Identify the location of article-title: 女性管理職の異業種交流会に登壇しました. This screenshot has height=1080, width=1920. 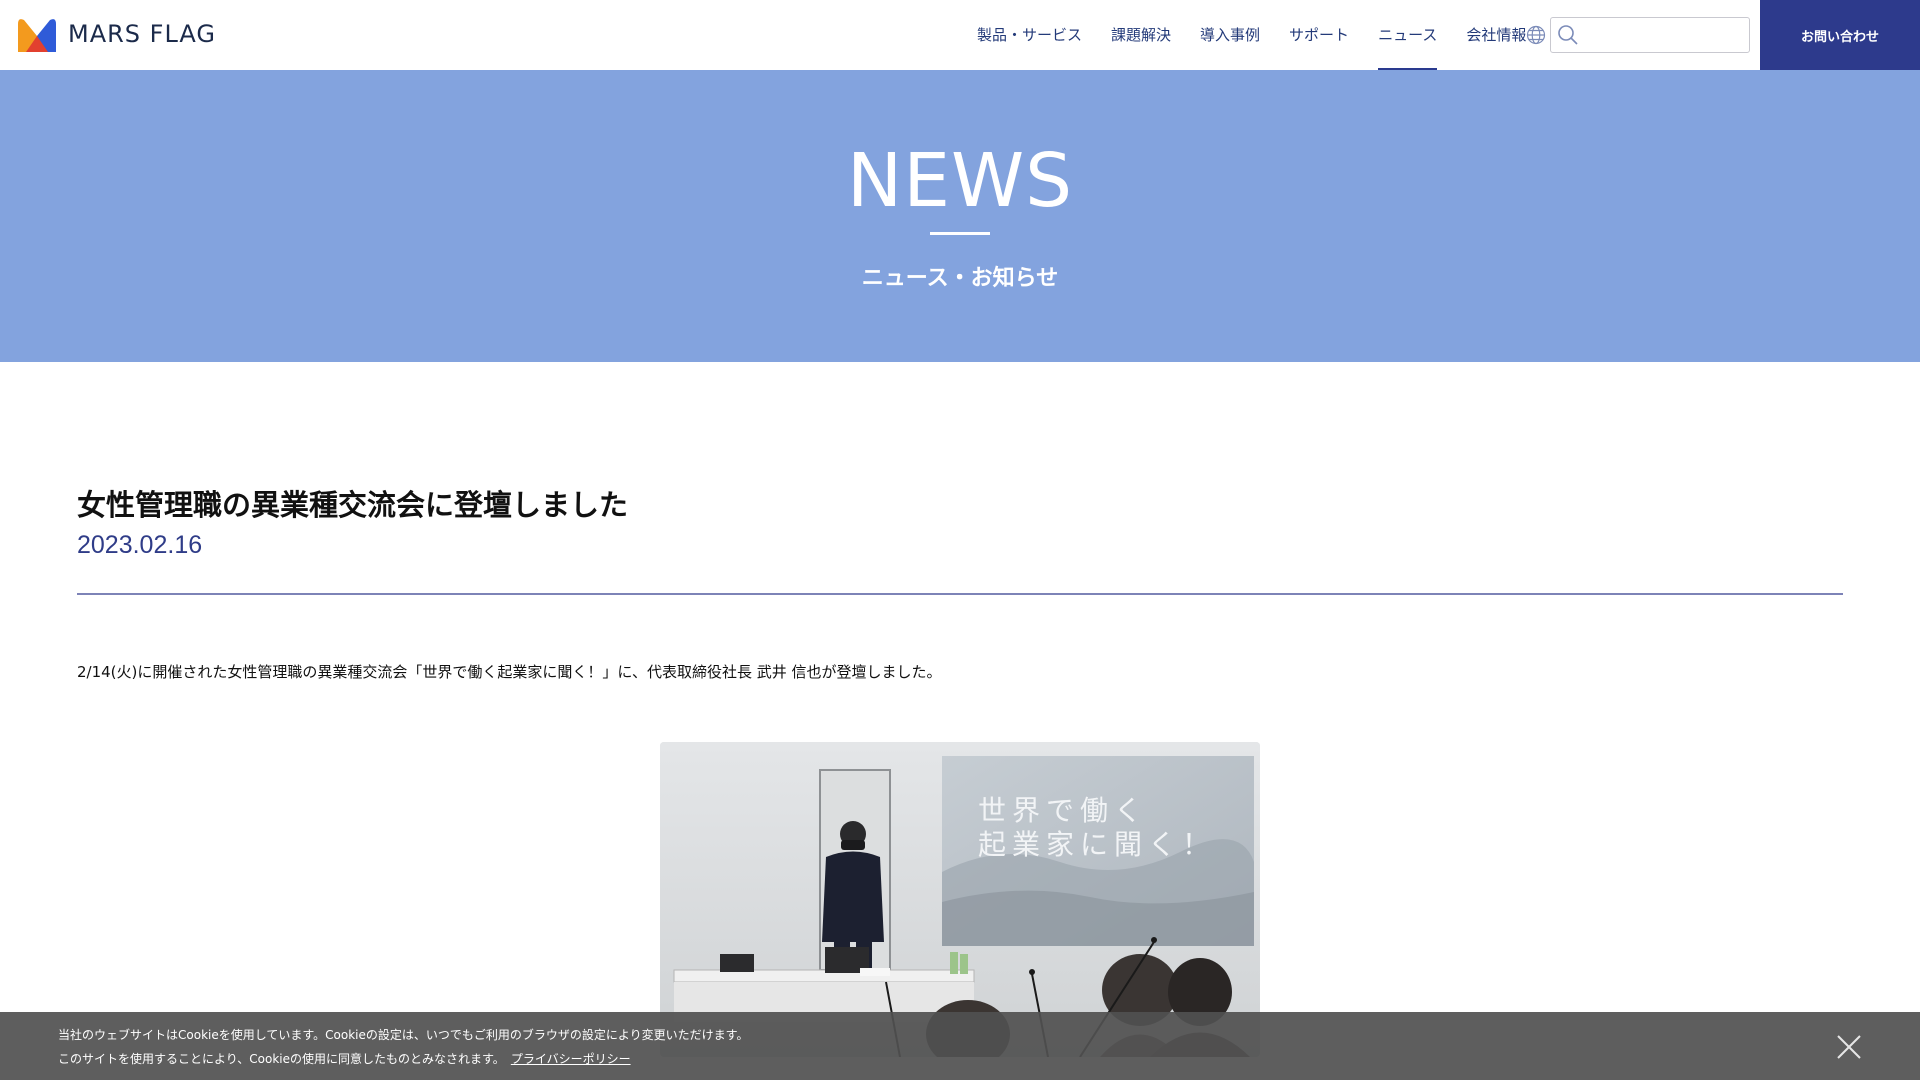
(353, 505).